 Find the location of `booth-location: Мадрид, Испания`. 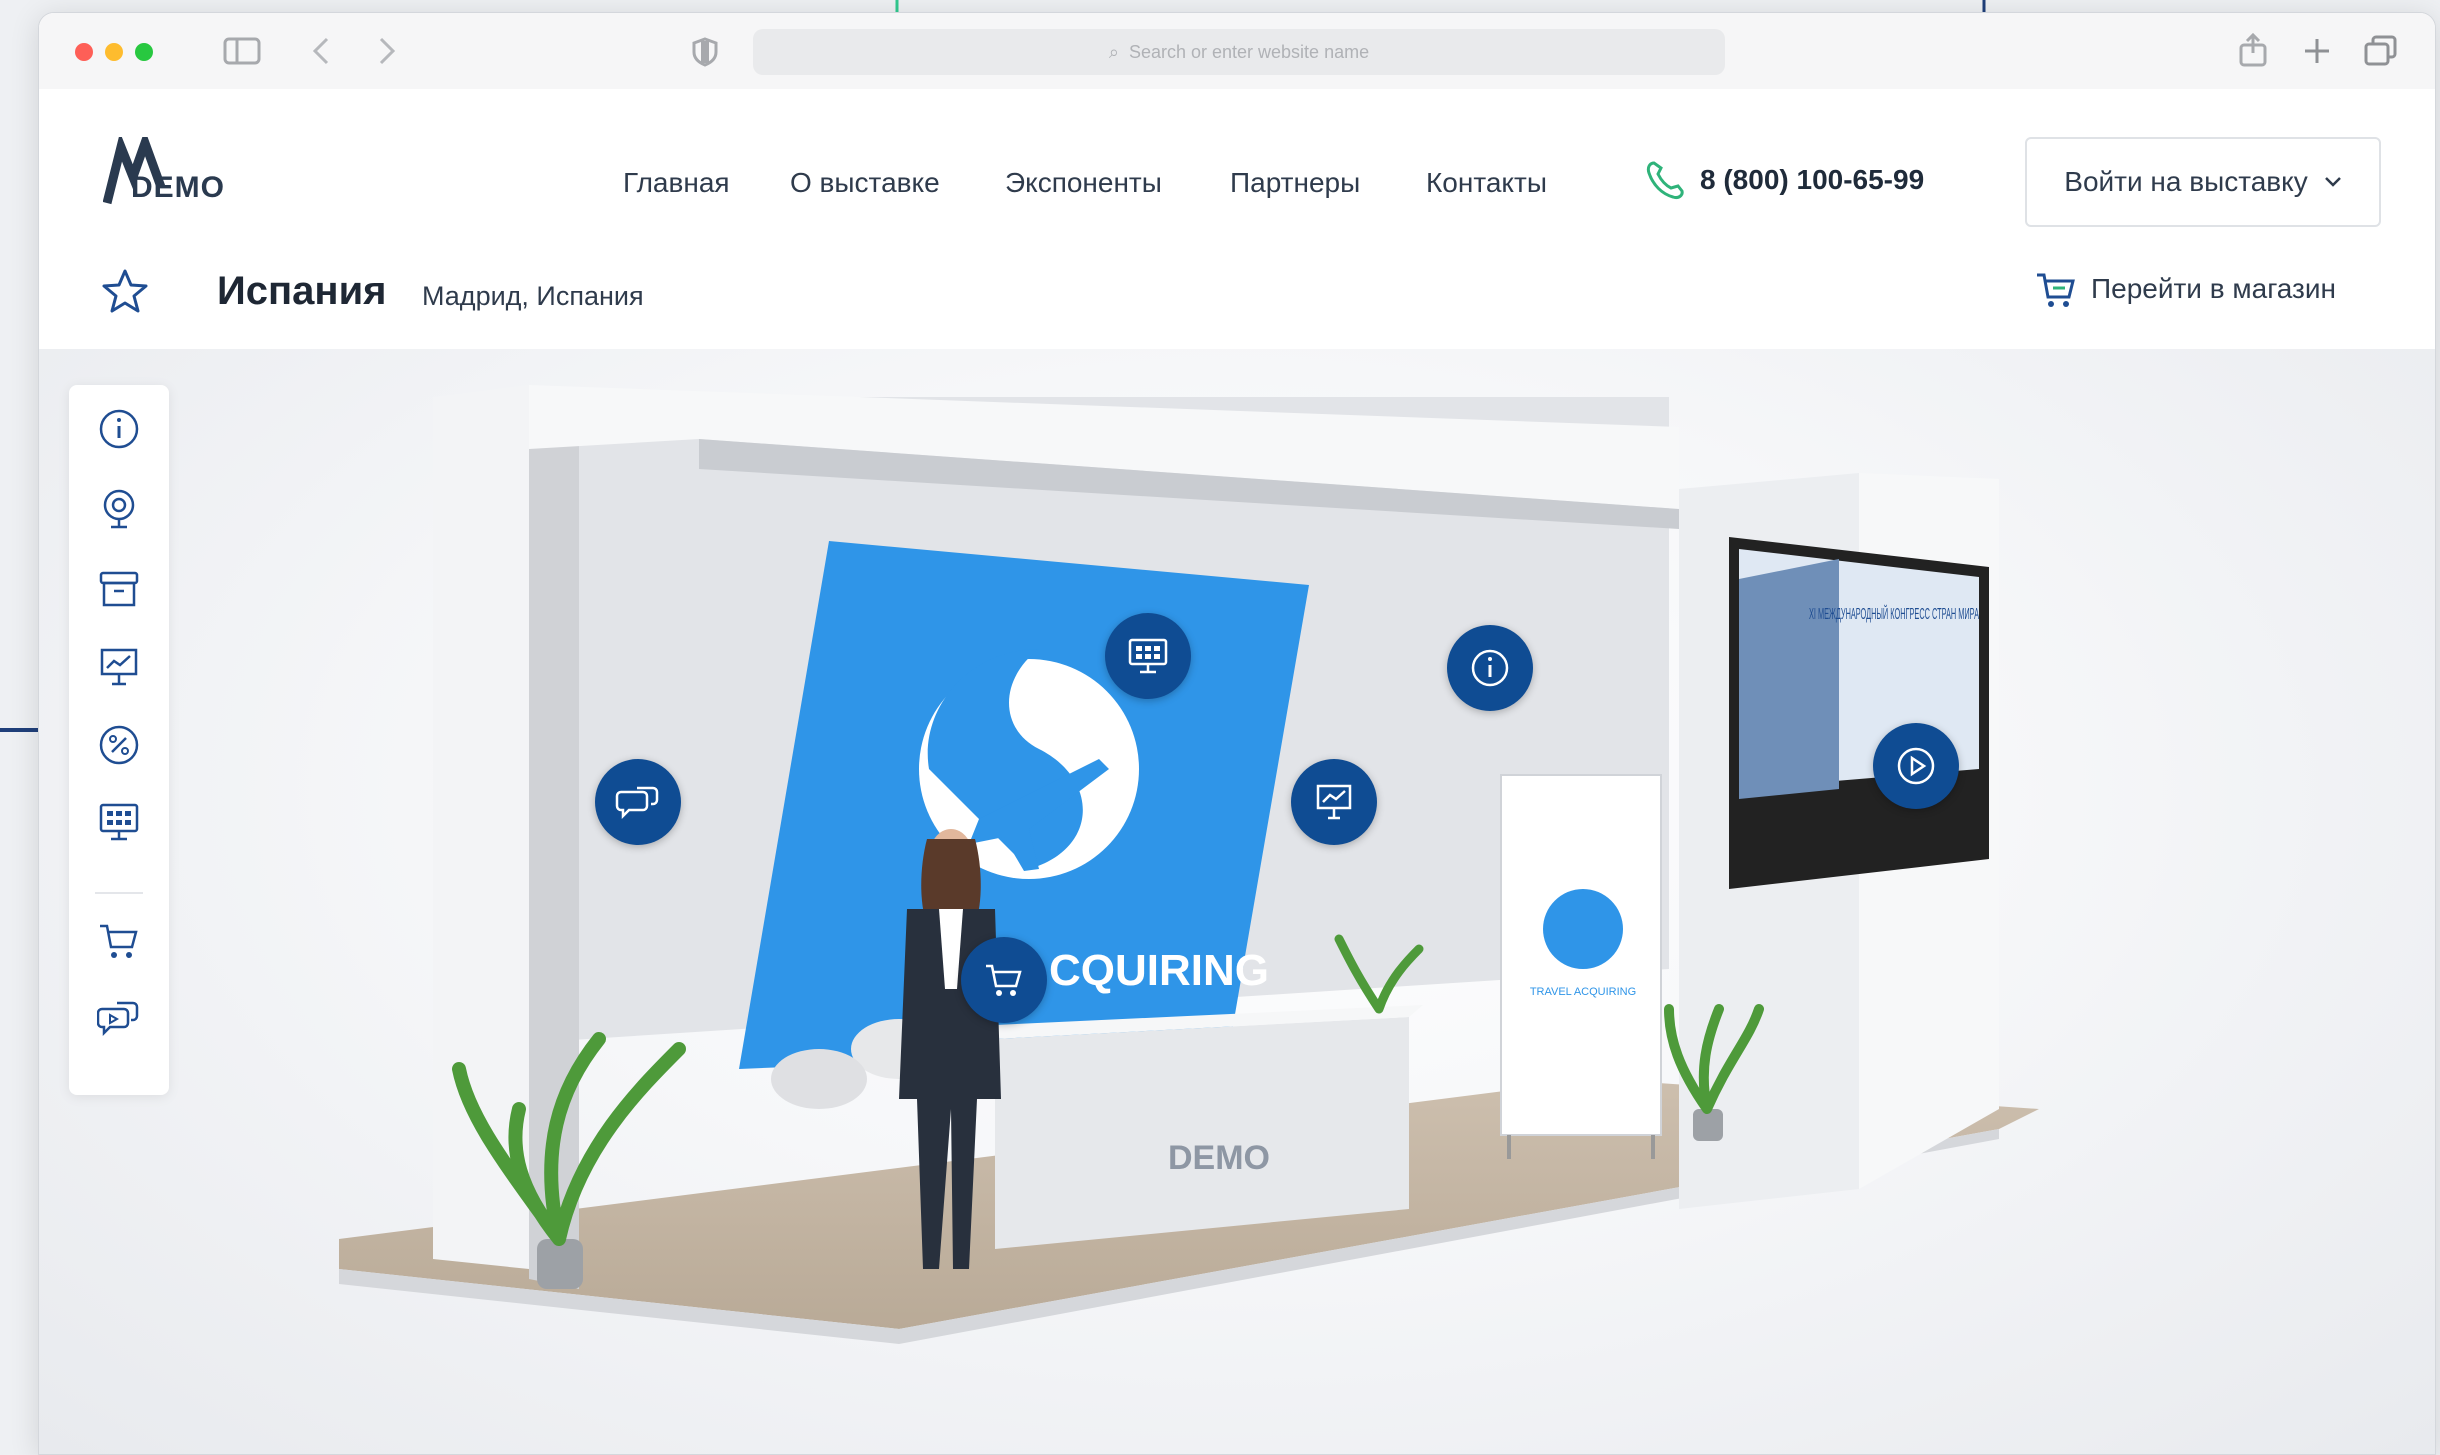

booth-location: Мадрид, Испания is located at coordinates (533, 296).